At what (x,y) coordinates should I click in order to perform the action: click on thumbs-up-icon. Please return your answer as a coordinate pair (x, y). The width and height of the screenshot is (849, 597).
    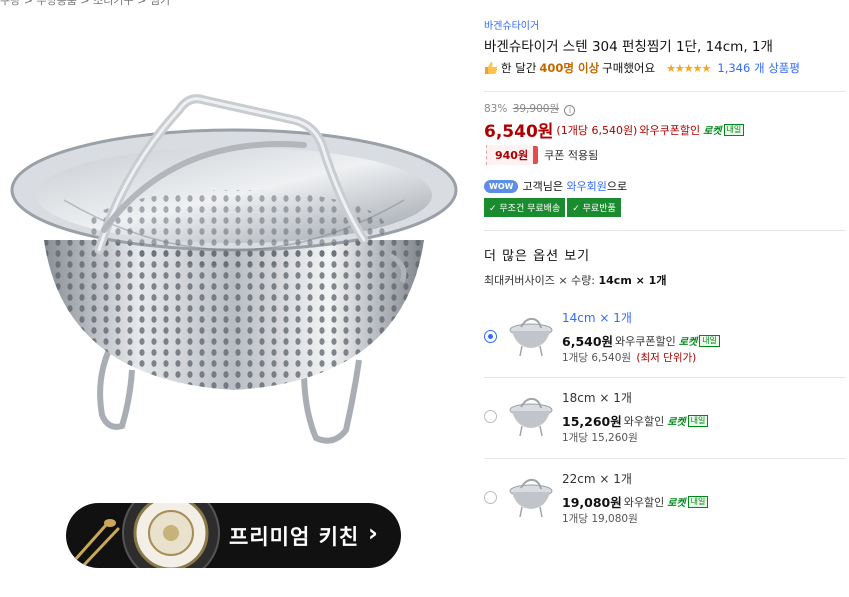
    Looking at the image, I should click on (491, 68).